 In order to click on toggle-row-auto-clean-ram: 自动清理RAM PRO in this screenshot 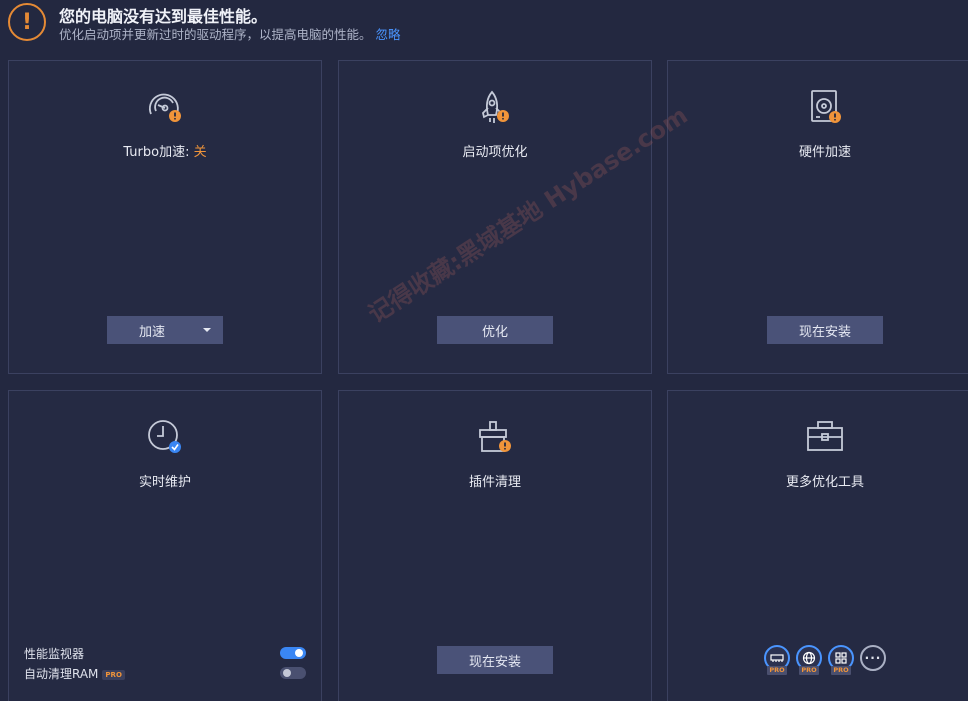, I will do `click(165, 673)`.